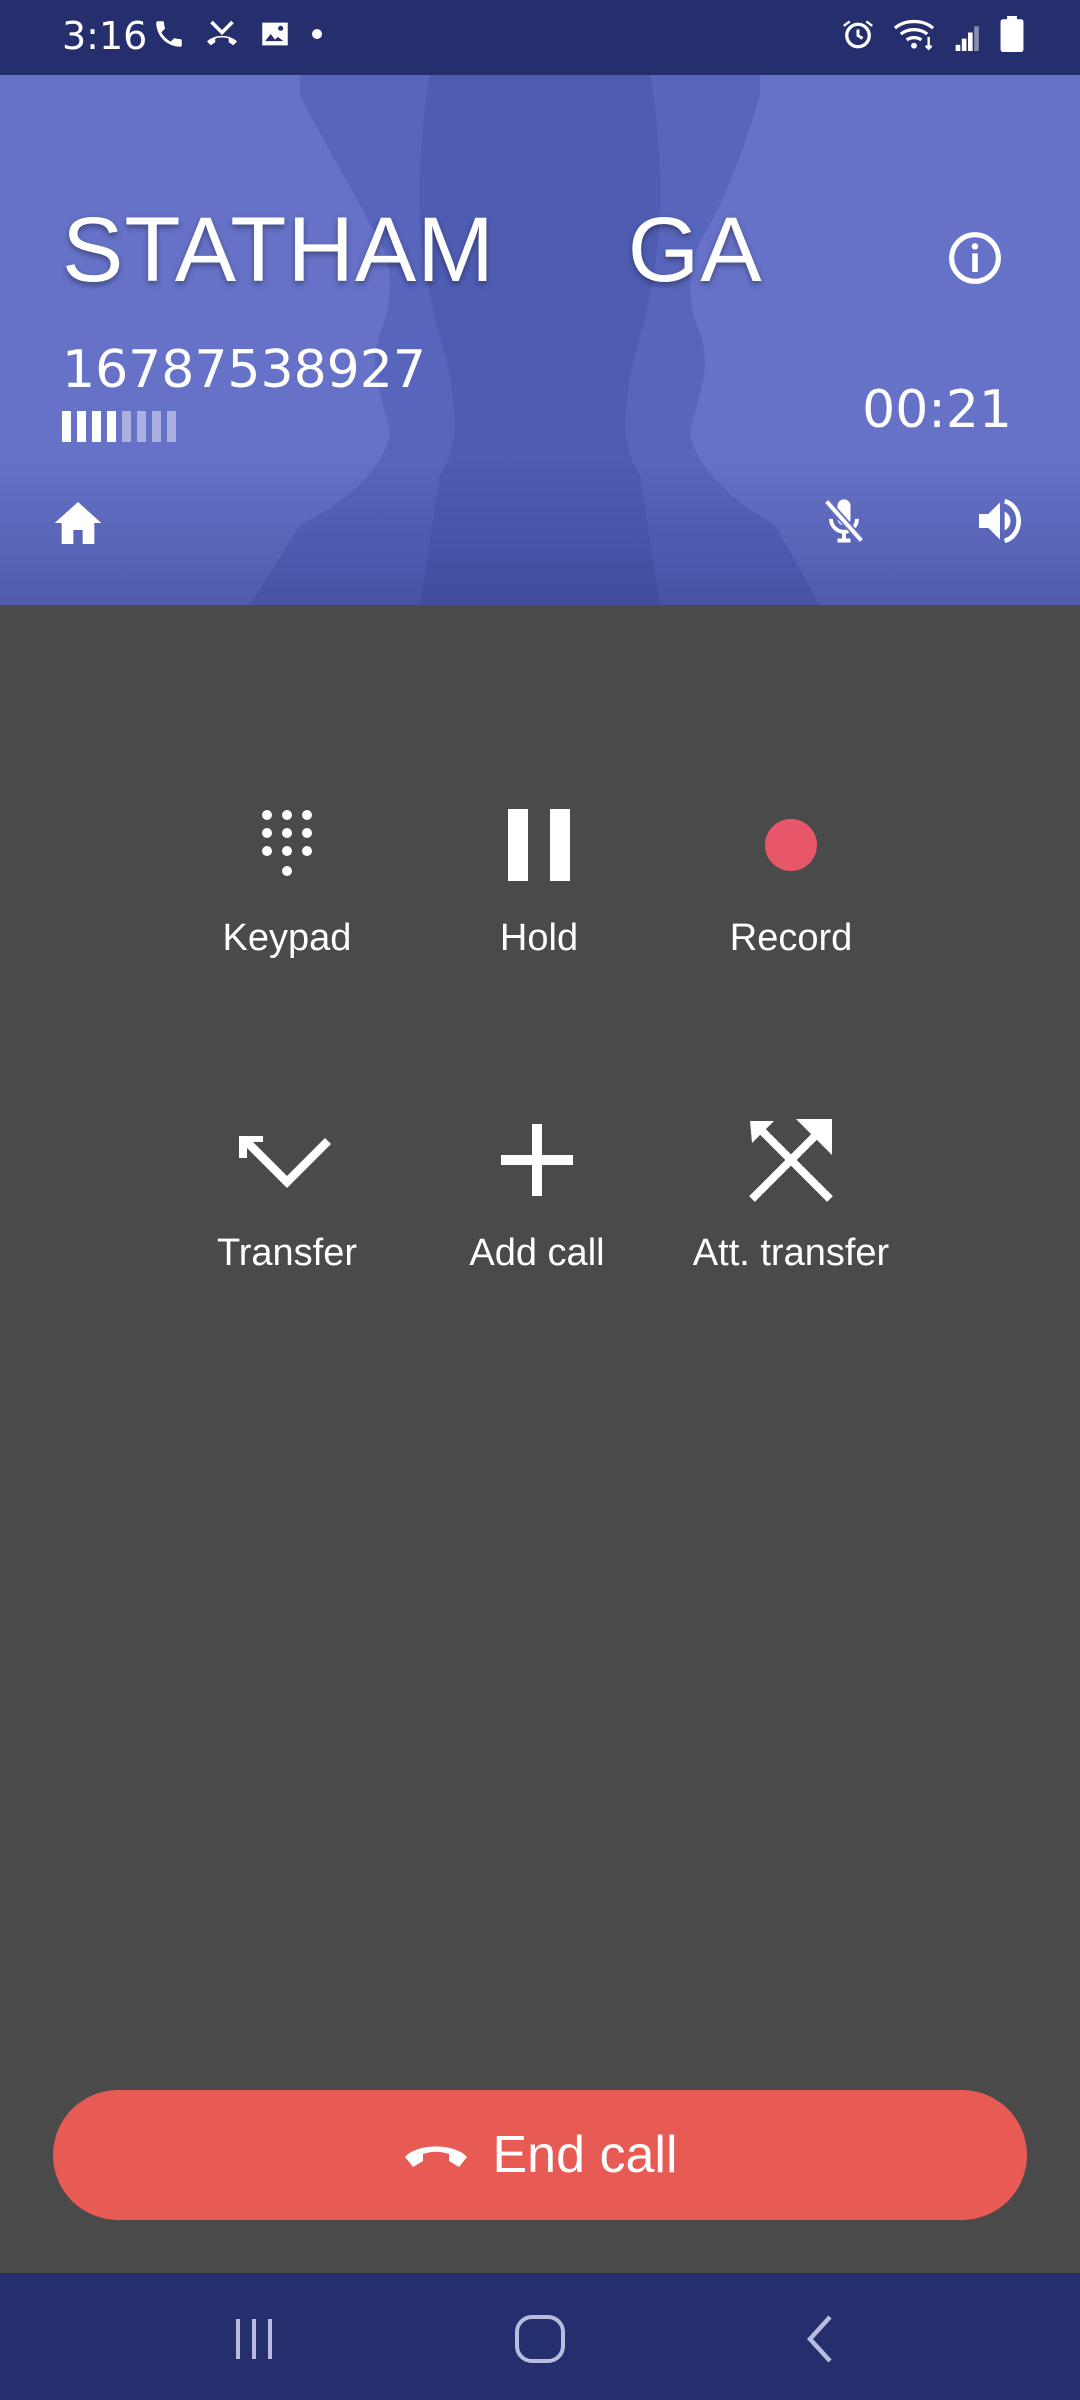  Describe the element at coordinates (791, 872) in the screenshot. I see `record-button: Record` at that location.